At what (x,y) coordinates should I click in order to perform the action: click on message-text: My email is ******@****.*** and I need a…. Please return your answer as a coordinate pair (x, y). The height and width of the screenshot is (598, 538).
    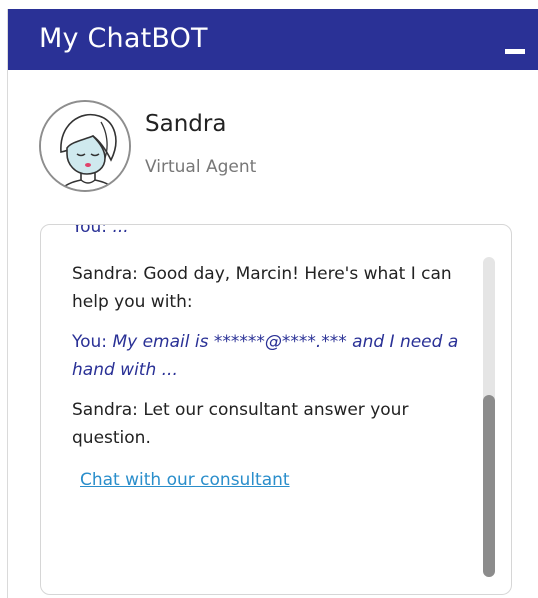
    Looking at the image, I should click on (265, 356).